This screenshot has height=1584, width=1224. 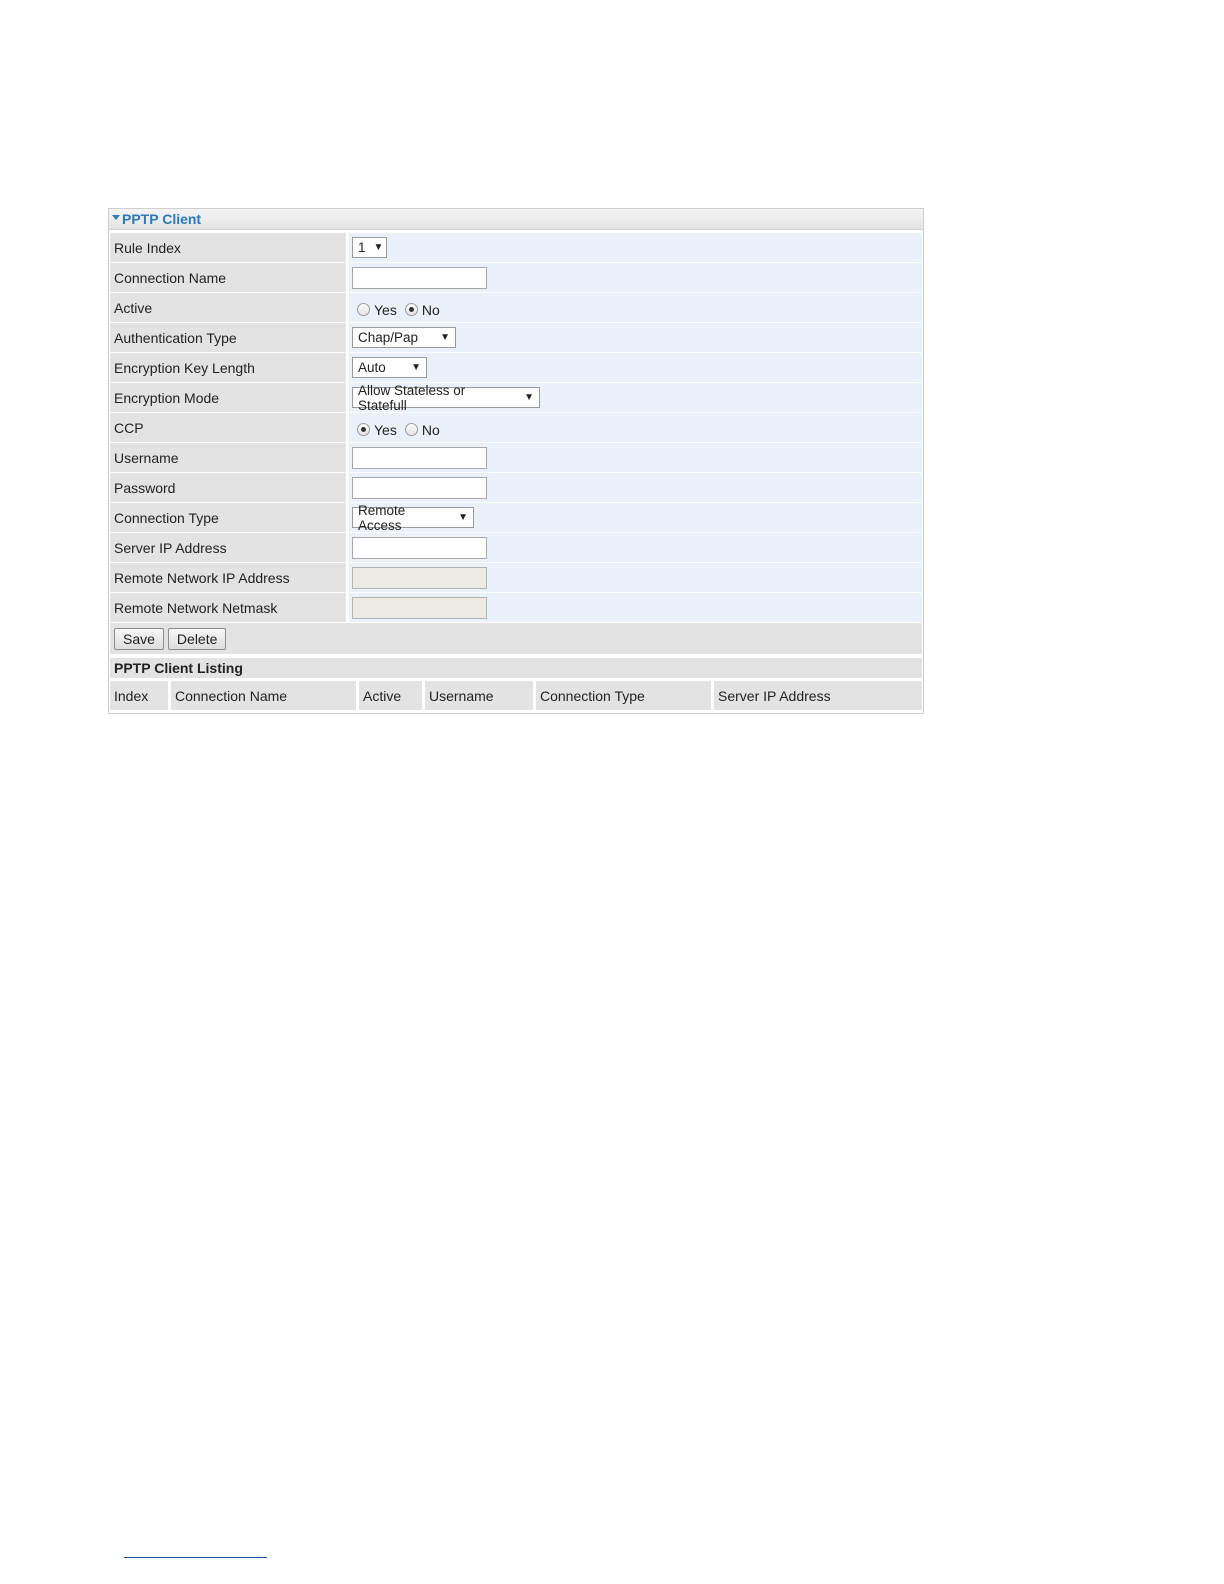 What do you see at coordinates (139, 638) in the screenshot?
I see `save-button: Save` at bounding box center [139, 638].